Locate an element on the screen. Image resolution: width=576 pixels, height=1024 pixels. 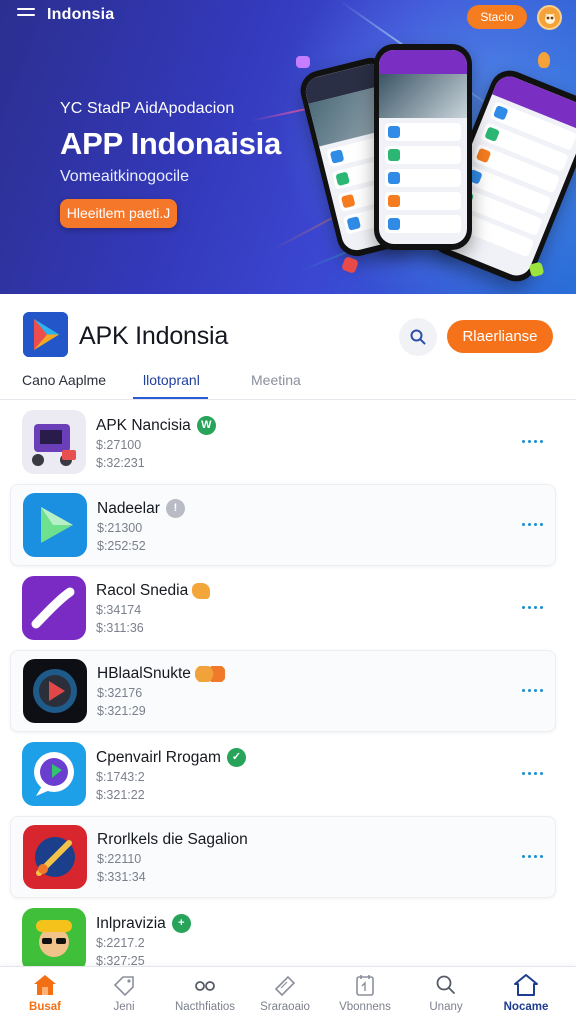
menu-icon is located at coordinates (26, 15).